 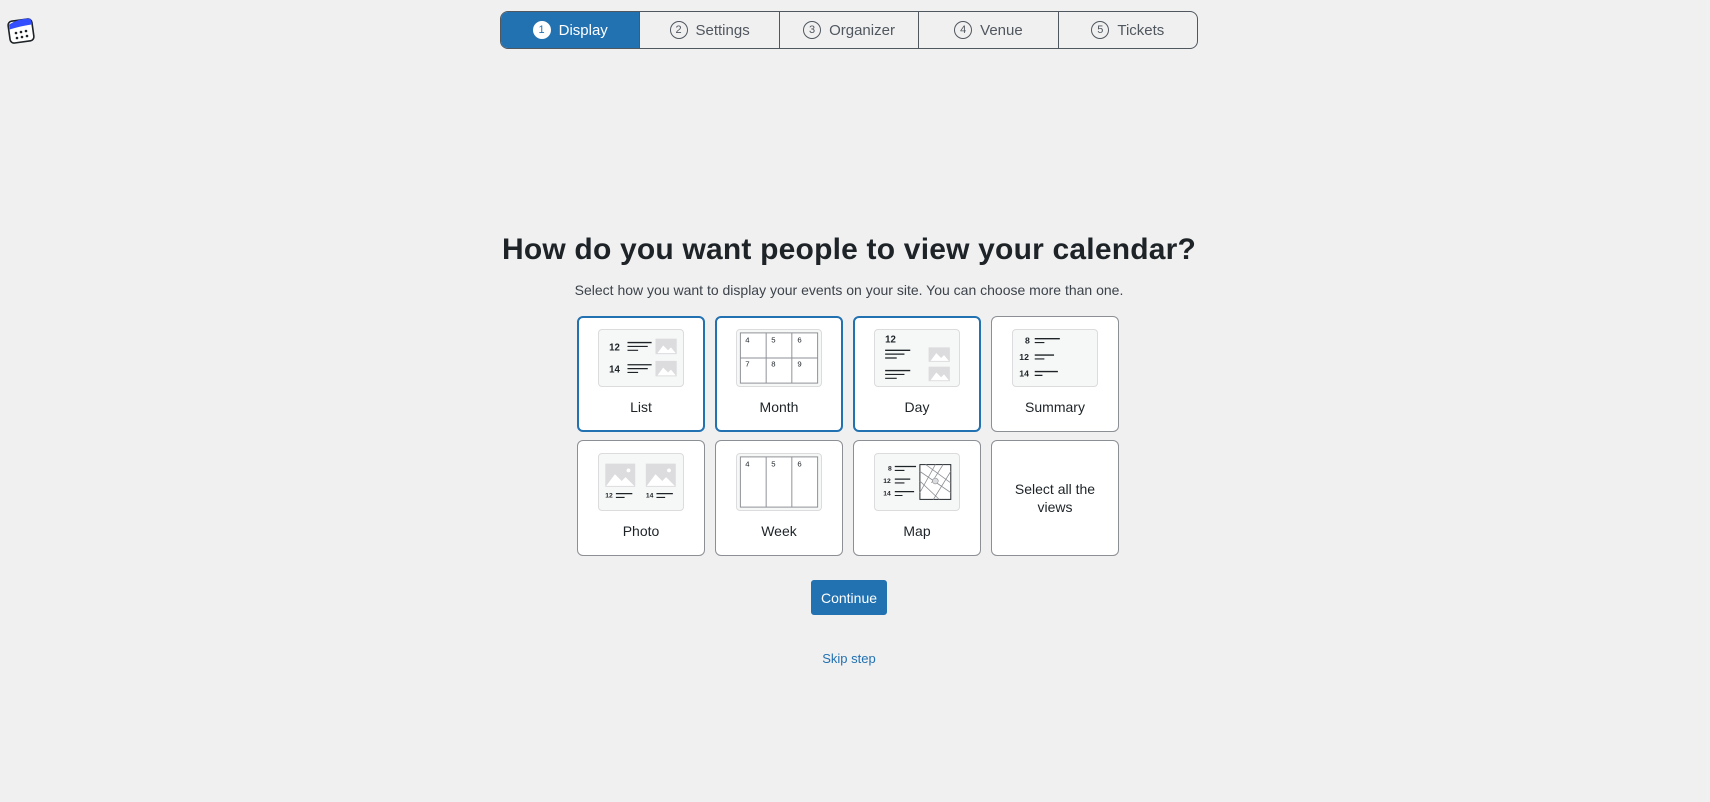 I want to click on step-label: Organizer, so click(x=862, y=30).